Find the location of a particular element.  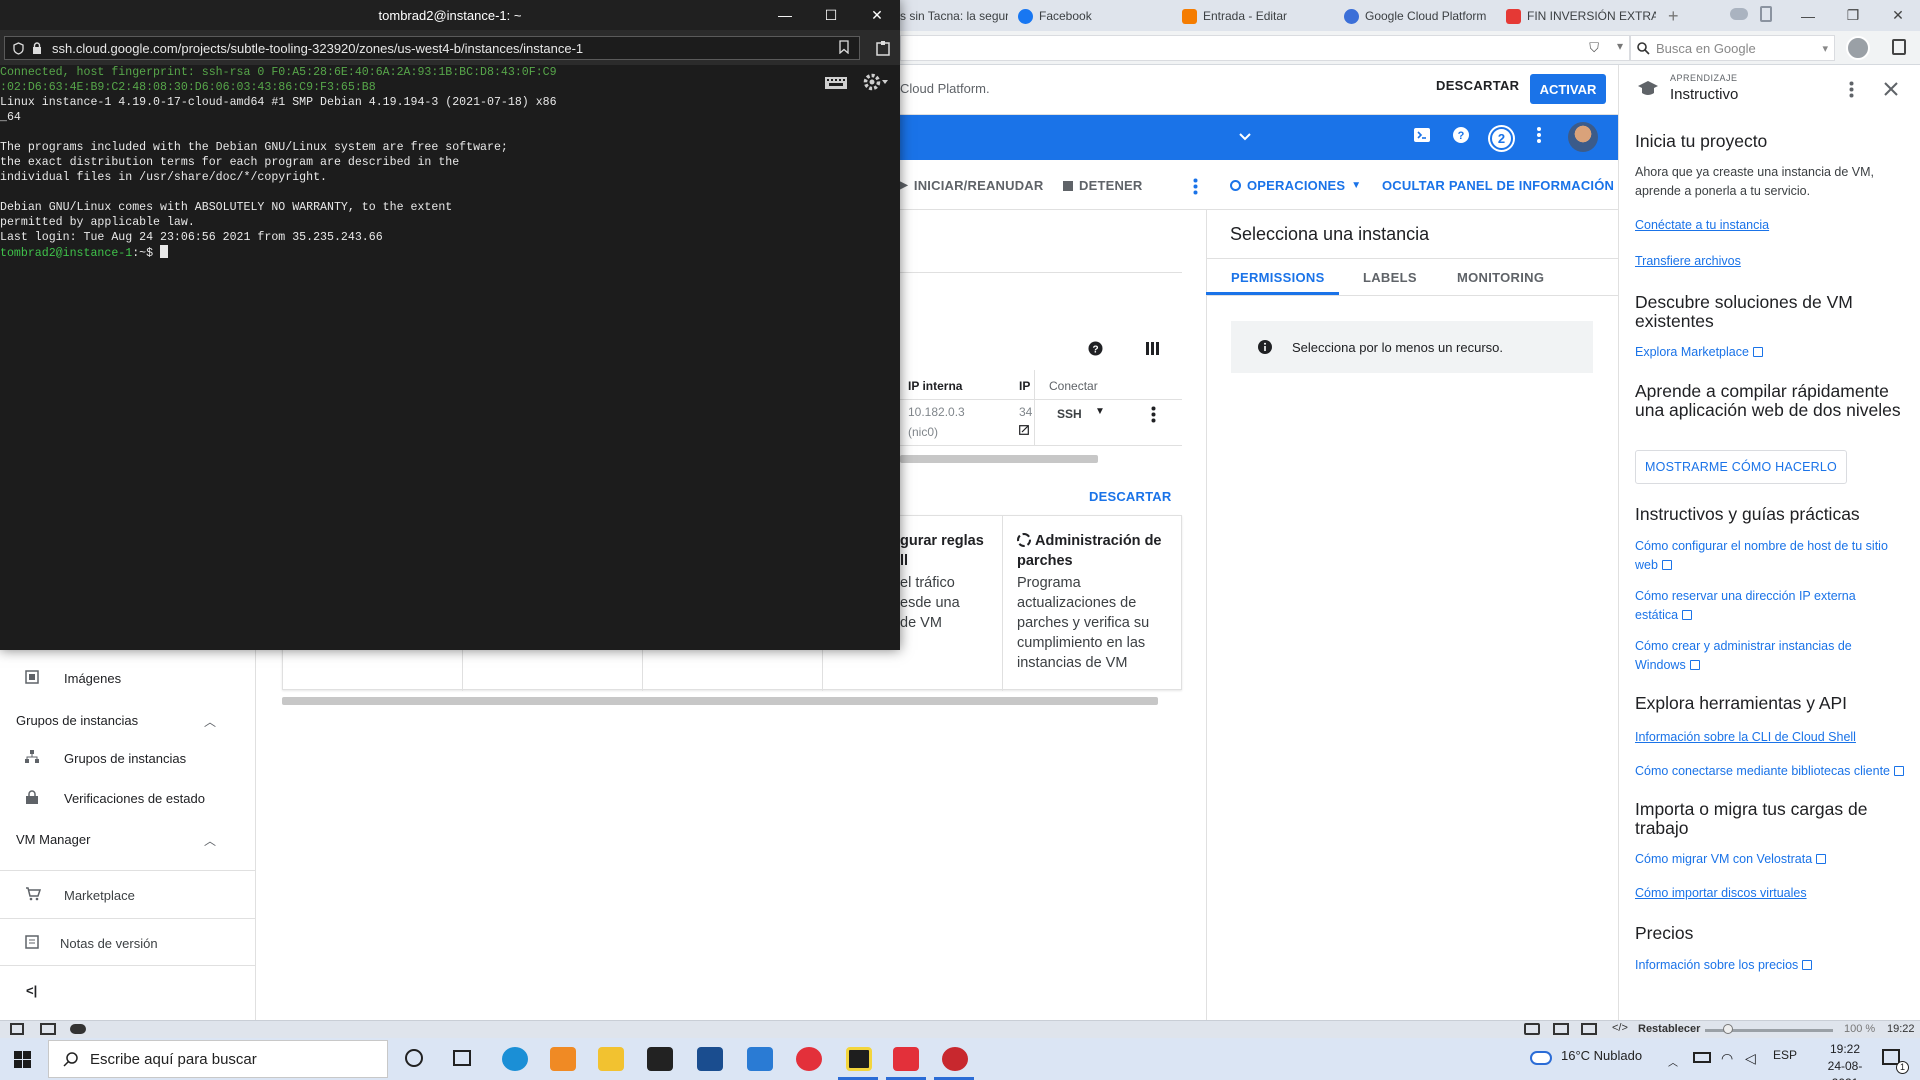

start-resume-button: ▶ INICIAR/REANUDAR is located at coordinates (971, 185).